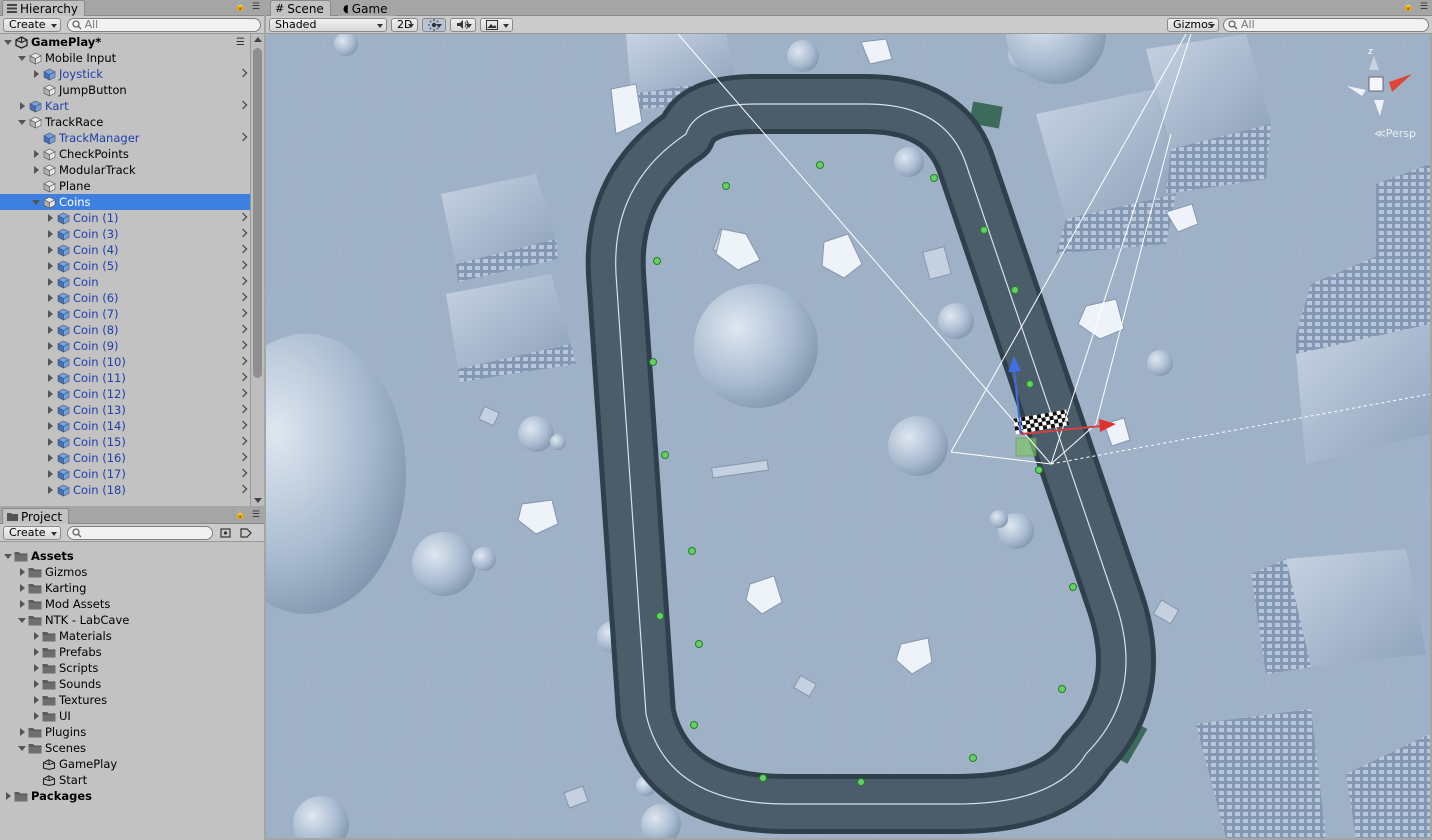 The height and width of the screenshot is (840, 1432). Describe the element at coordinates (125, 74) in the screenshot. I see `hierarchy-row: Joystick` at that location.